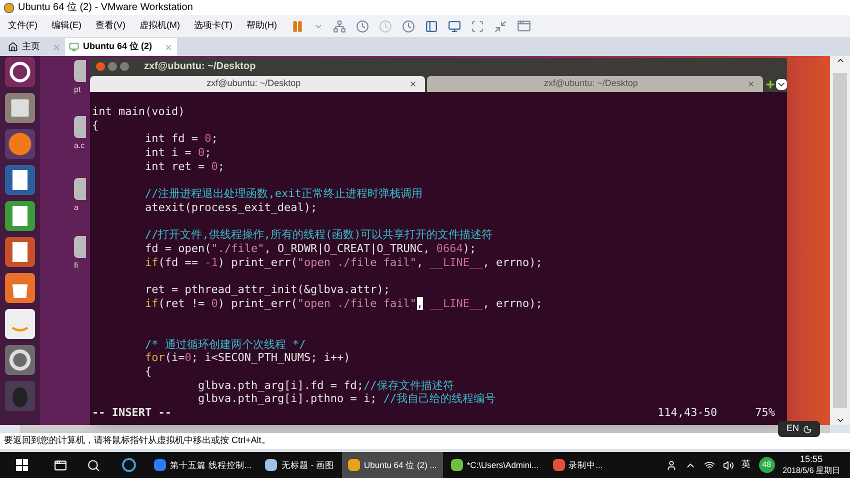  What do you see at coordinates (799, 429) in the screenshot?
I see `language-bar: EN` at bounding box center [799, 429].